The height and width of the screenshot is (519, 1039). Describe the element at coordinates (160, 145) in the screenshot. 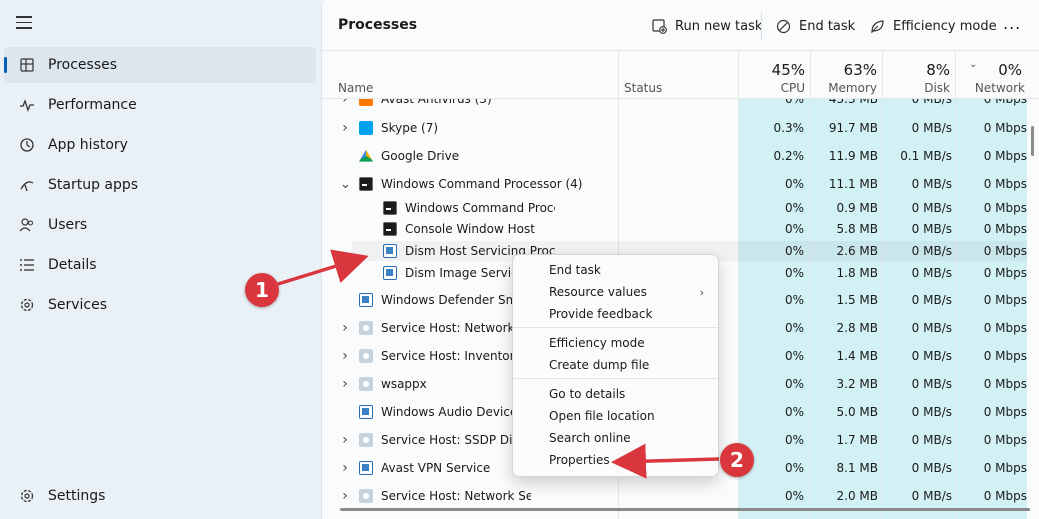

I see `sidebar-item-app-history: App history` at that location.